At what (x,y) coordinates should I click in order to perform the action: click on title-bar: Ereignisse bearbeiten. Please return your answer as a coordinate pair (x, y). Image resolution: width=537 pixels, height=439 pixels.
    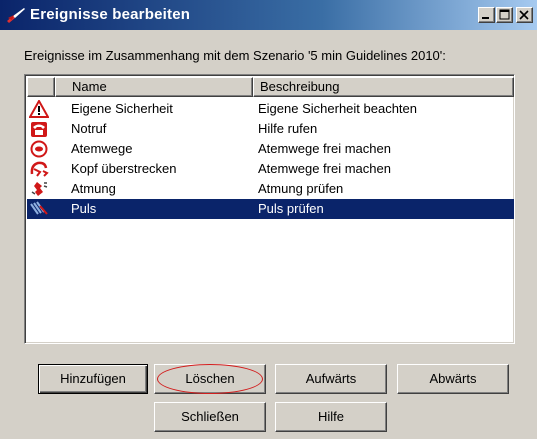
    Looking at the image, I should click on (268, 15).